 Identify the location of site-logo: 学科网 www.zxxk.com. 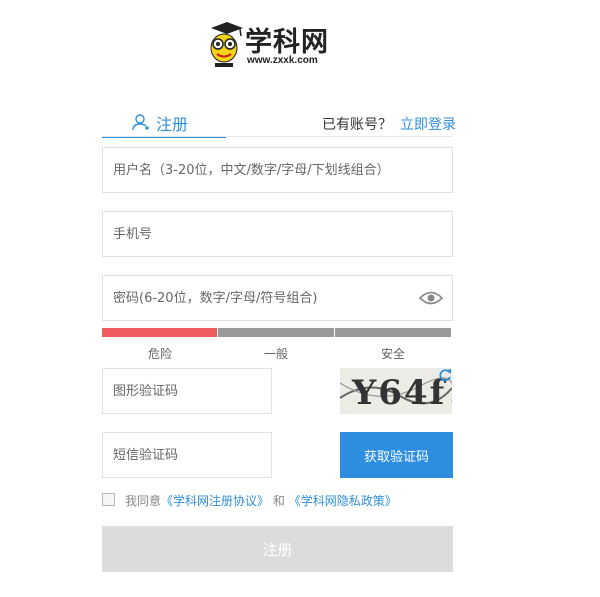
(272, 47).